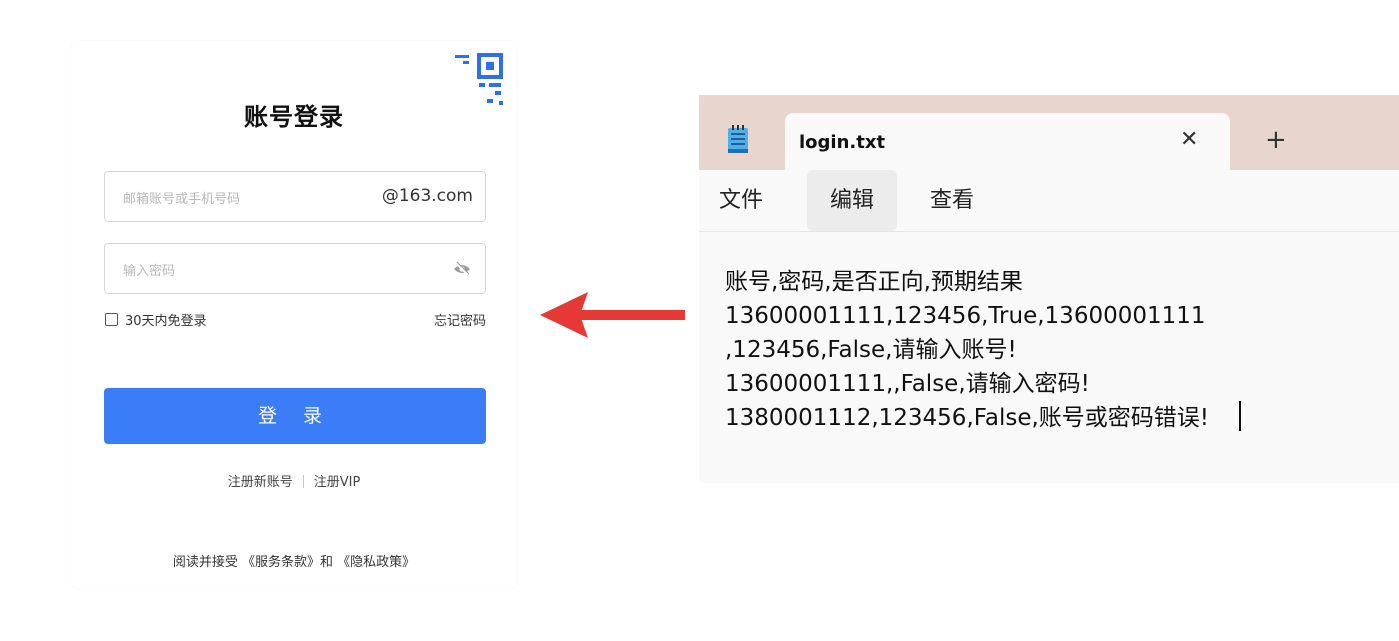 The image size is (1399, 641). I want to click on password-field: 输入密码, so click(295, 268).